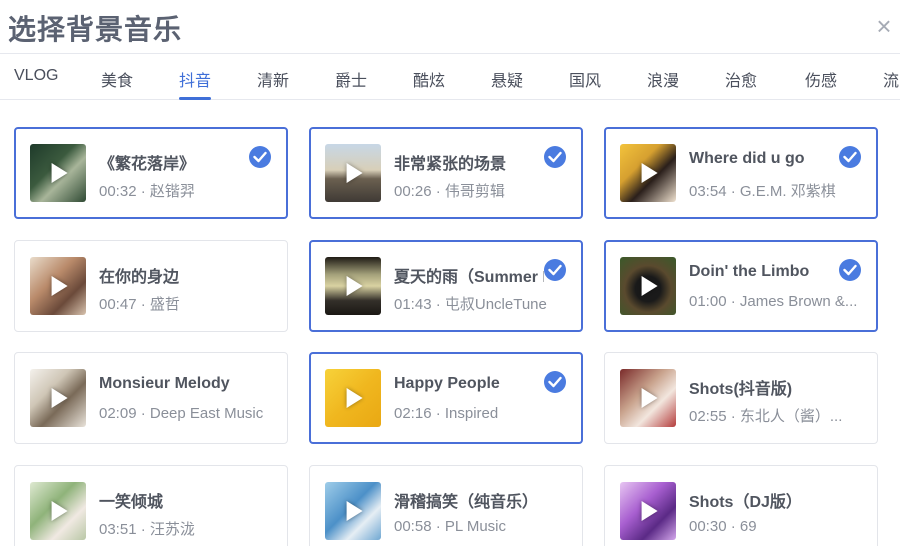 The height and width of the screenshot is (546, 900). What do you see at coordinates (747, 158) in the screenshot?
I see `track-name: Where did u go` at bounding box center [747, 158].